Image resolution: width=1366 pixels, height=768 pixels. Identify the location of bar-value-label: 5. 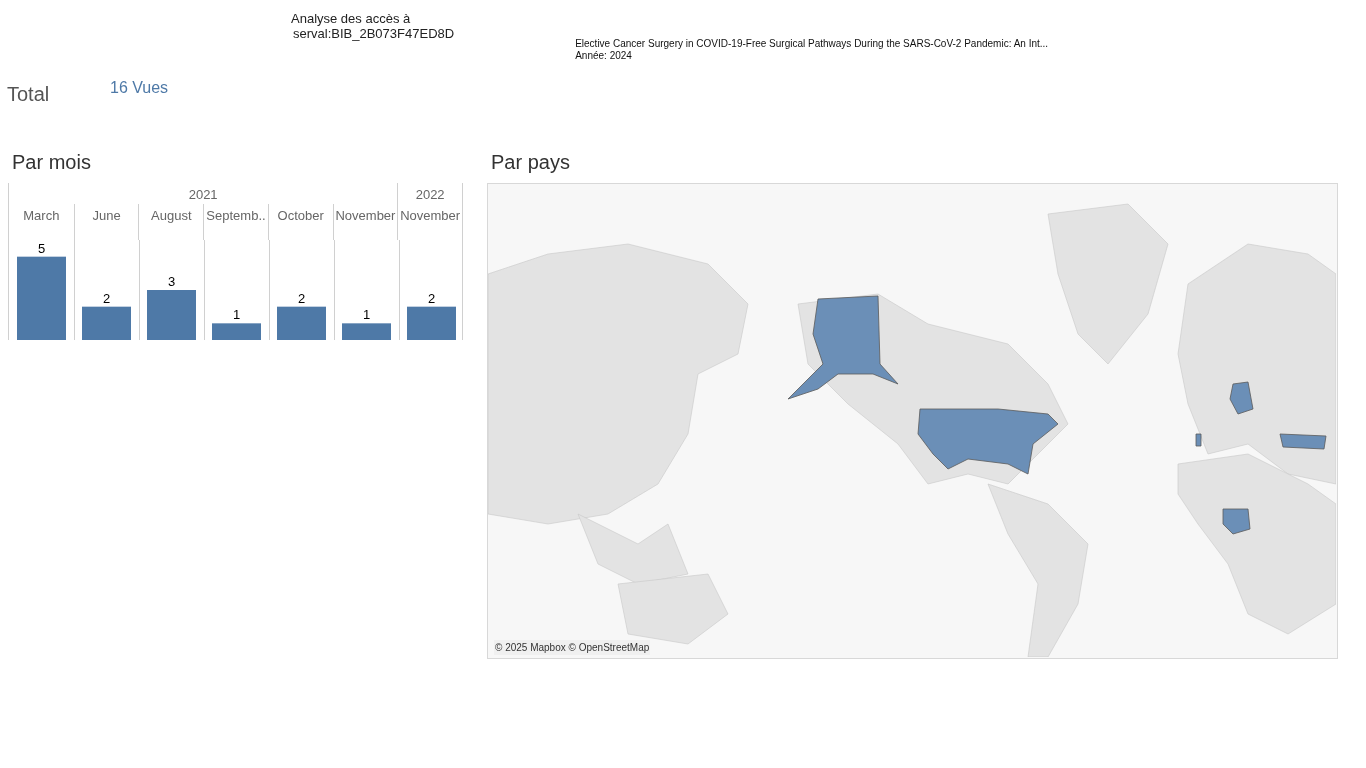
(41, 248).